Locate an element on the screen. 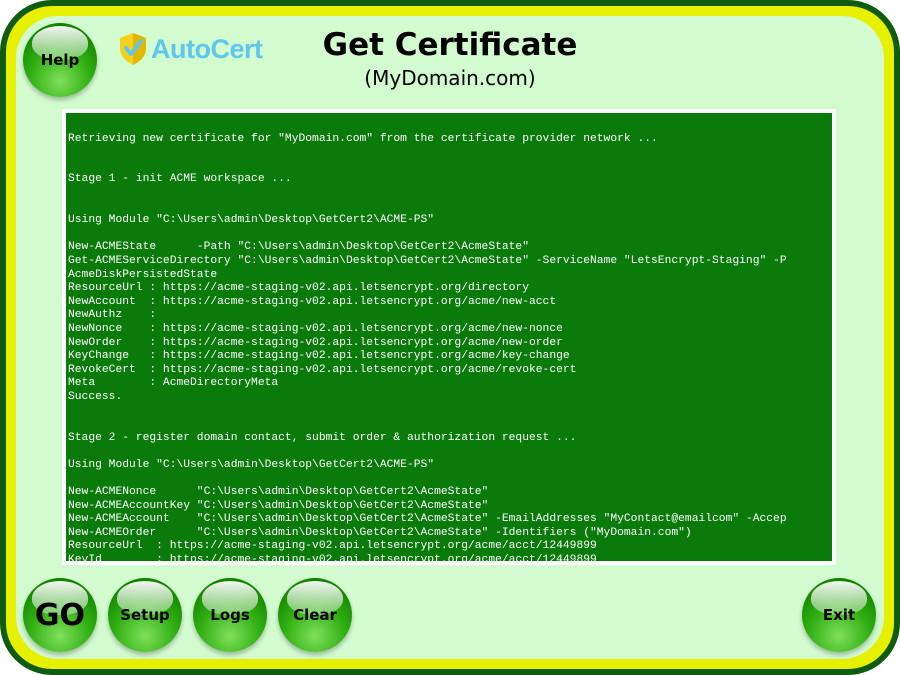  shield-check-icon is located at coordinates (133, 49).